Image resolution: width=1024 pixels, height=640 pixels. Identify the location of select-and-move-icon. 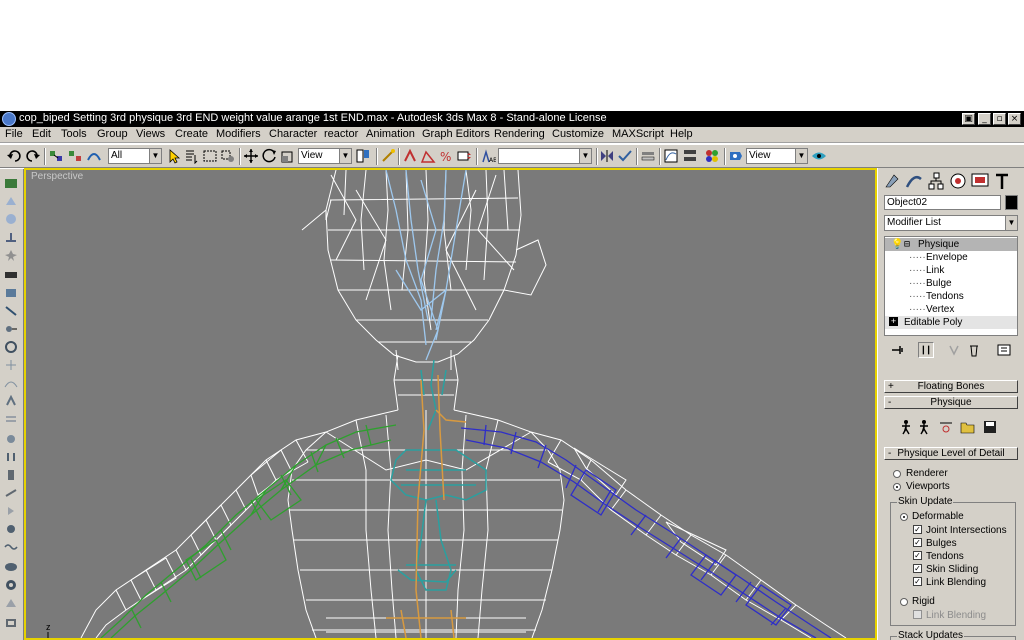
(251, 156).